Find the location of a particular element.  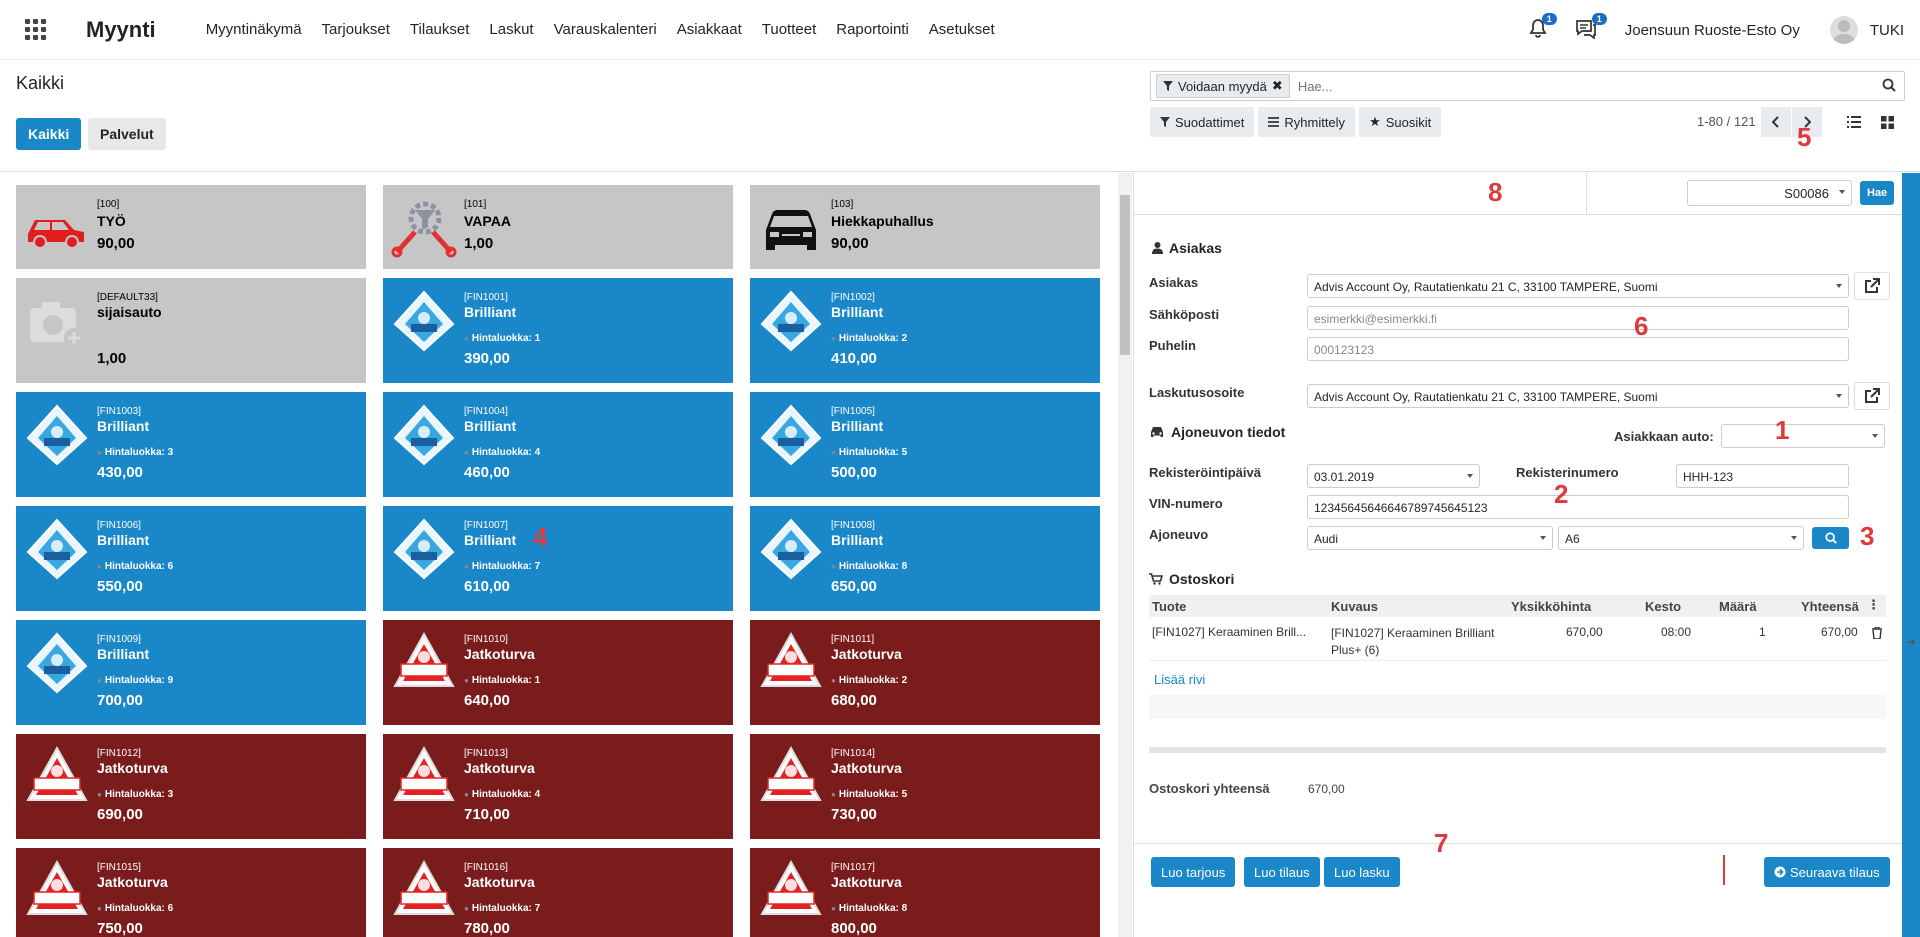

product-card: [FIN1002]Brilliant Hintaluokka: 2 410,00 is located at coordinates (925, 330).